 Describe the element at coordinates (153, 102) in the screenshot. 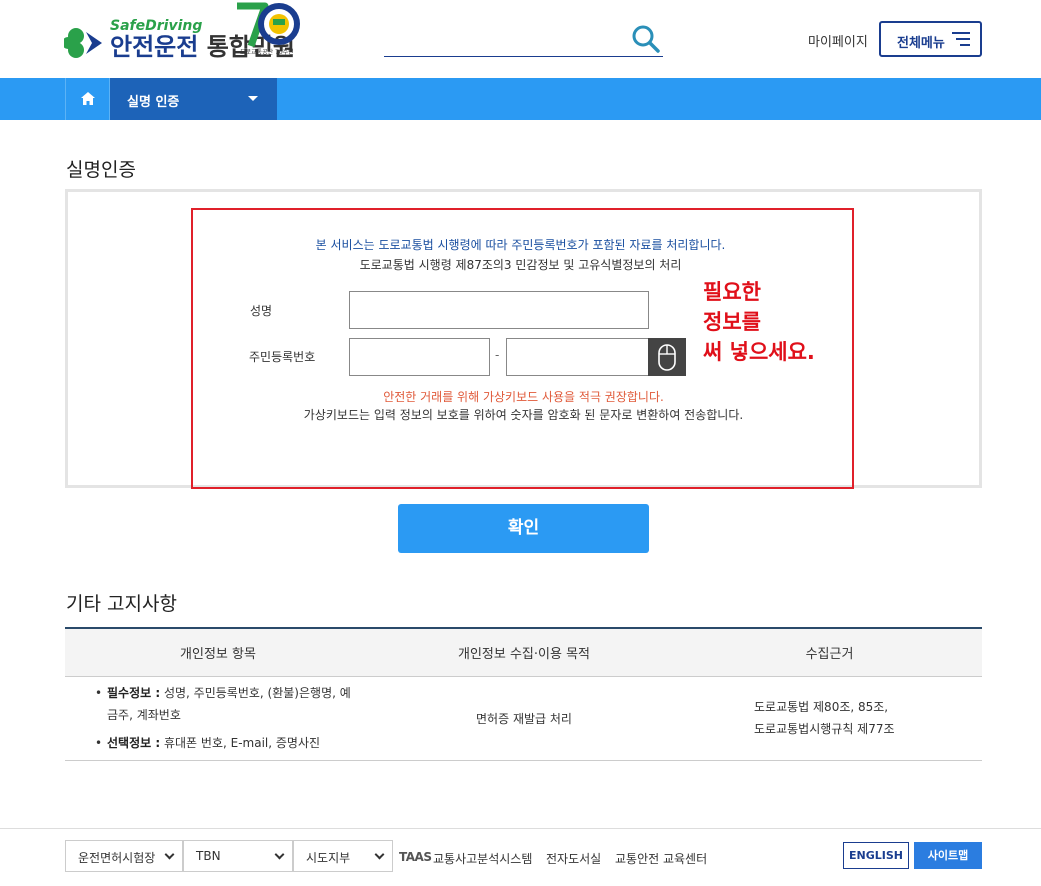

I see `nav-dropdown-label: 실명 인증` at that location.